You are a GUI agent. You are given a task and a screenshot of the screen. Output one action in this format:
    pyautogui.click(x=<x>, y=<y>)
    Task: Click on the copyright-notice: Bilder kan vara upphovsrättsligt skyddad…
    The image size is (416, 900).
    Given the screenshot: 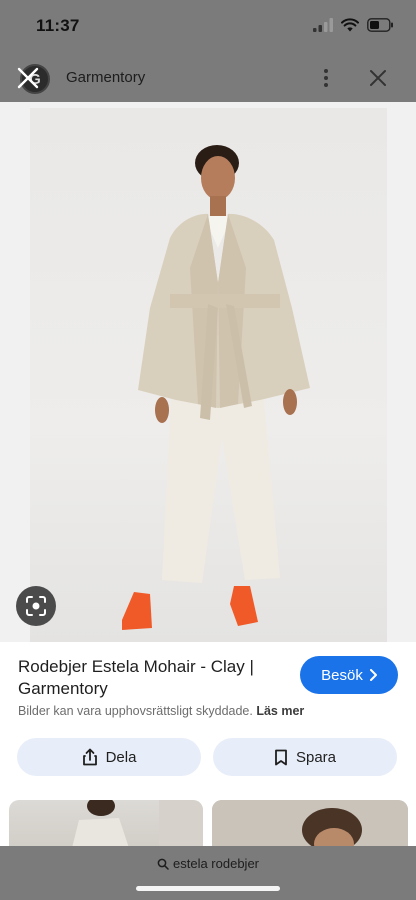 What is the action you would take?
    pyautogui.click(x=161, y=711)
    